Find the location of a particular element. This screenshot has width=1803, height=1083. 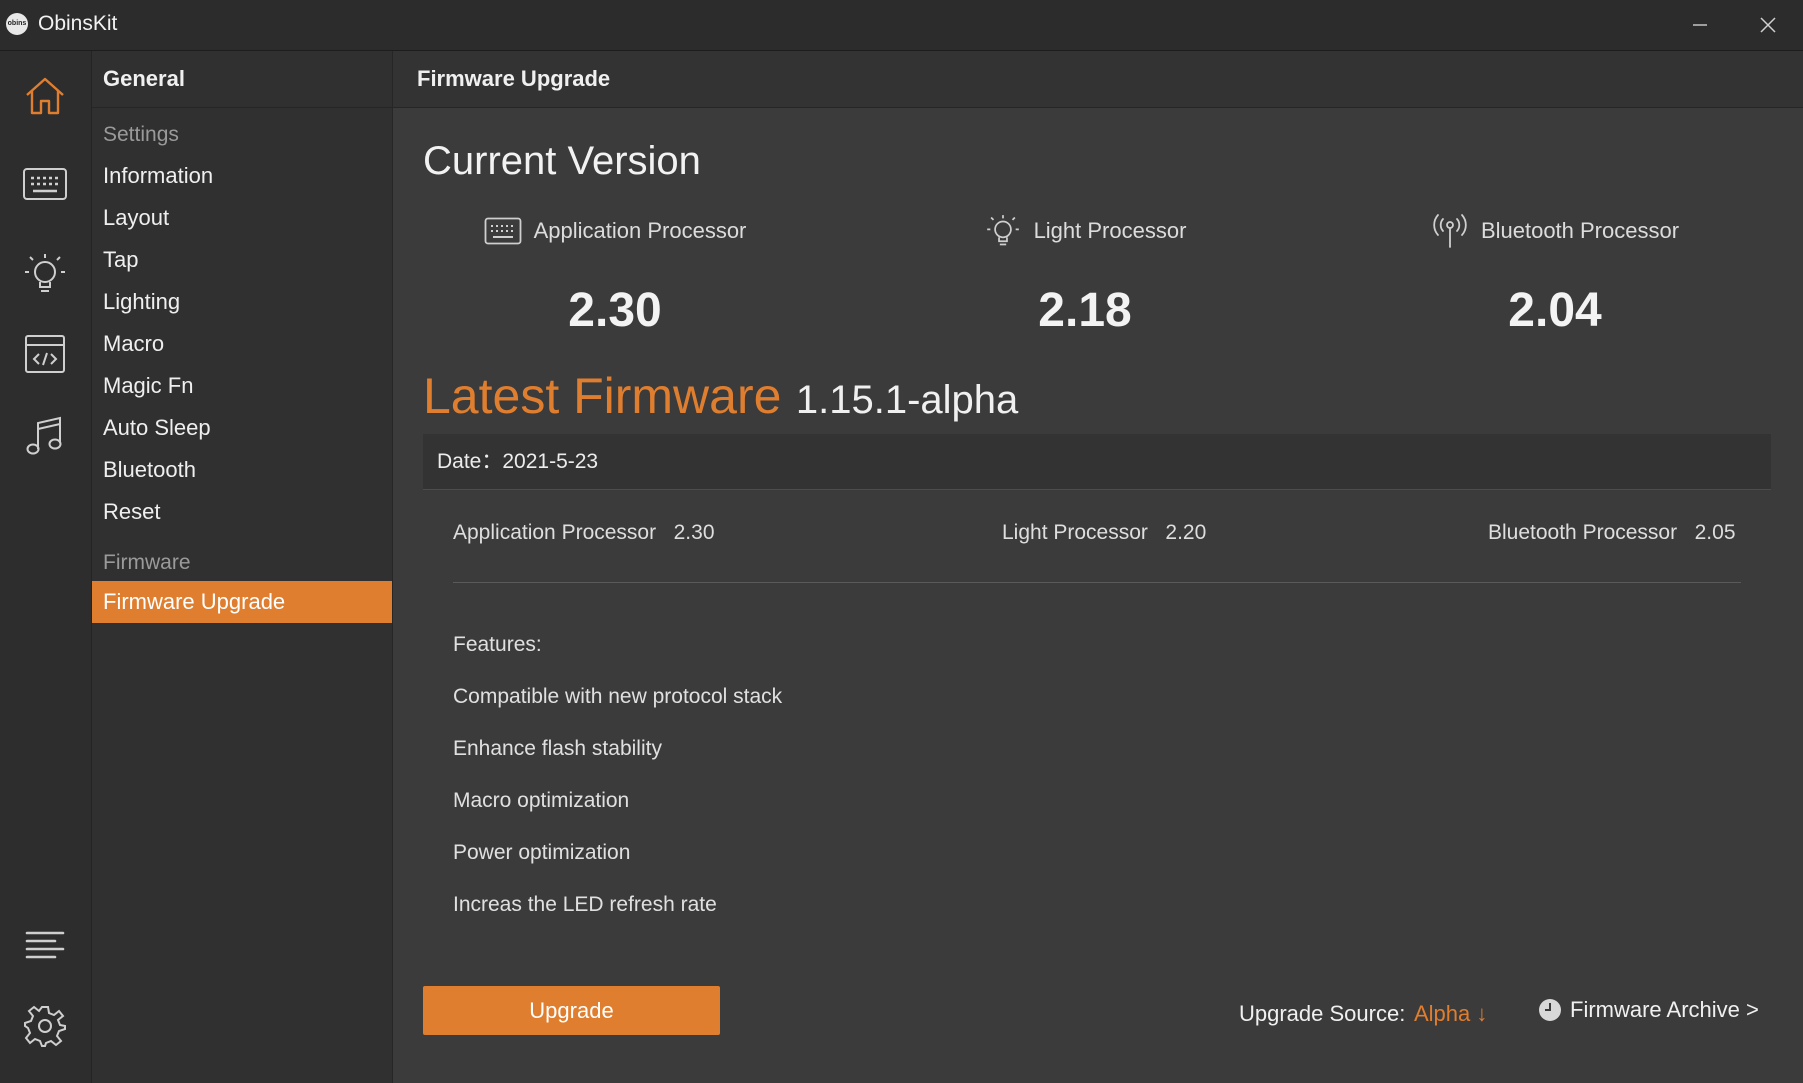

rail-music-button is located at coordinates (45, 436).